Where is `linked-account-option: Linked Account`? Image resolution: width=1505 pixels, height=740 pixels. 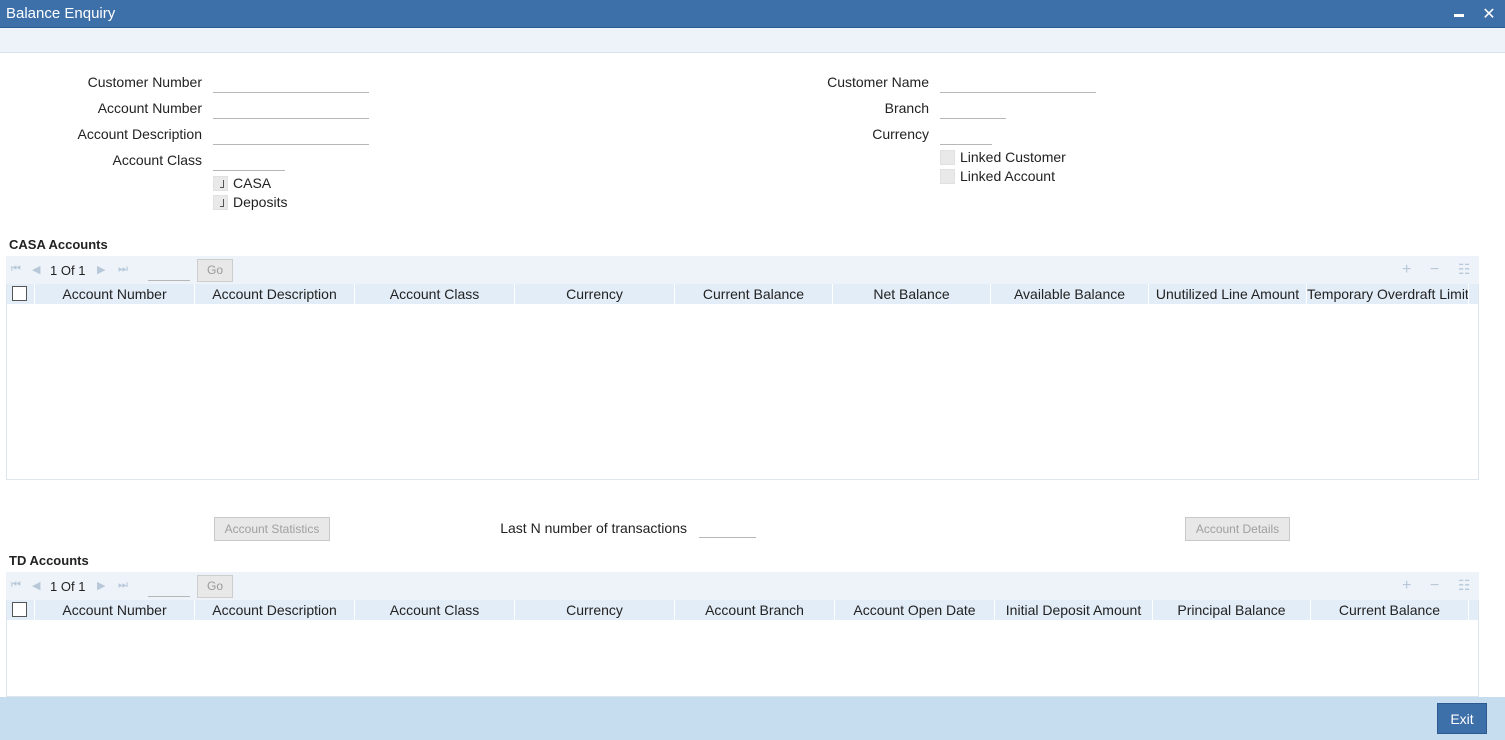 linked-account-option: Linked Account is located at coordinates (997, 176).